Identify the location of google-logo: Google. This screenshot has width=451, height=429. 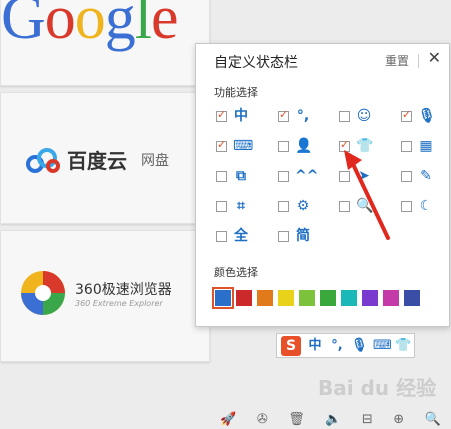
(90, 26).